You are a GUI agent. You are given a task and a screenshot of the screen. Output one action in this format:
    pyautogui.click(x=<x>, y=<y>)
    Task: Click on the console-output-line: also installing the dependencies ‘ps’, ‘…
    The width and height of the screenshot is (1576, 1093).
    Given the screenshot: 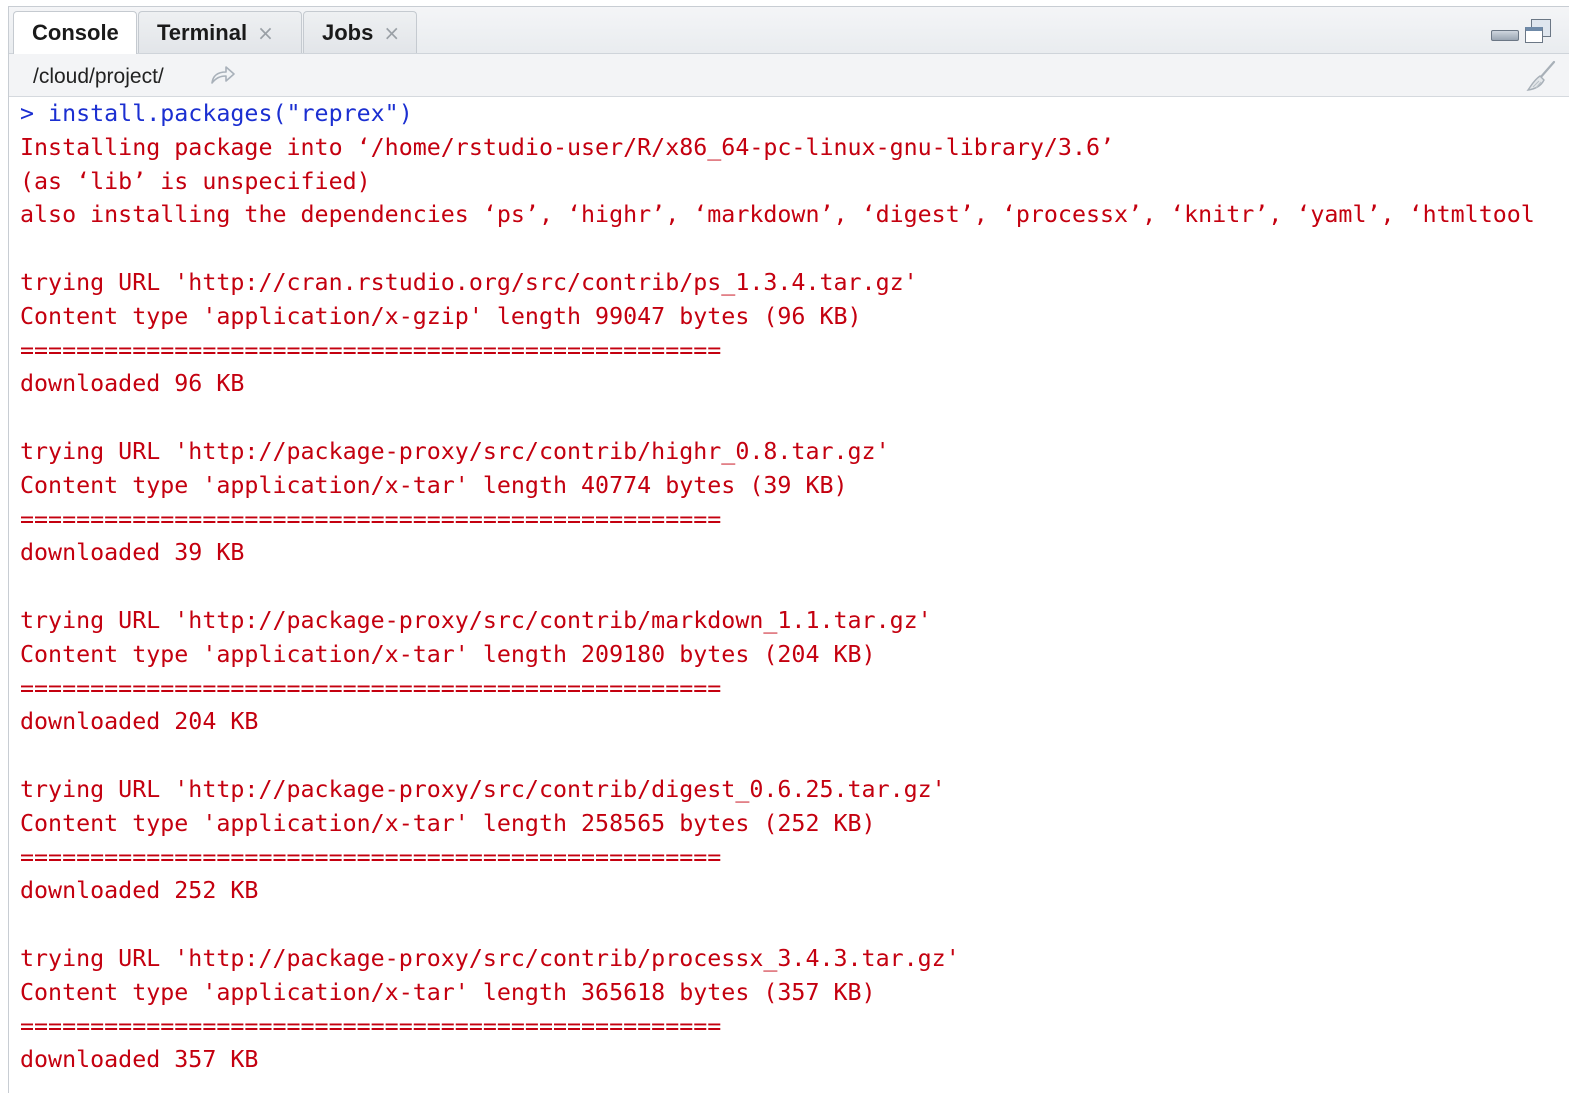 What is the action you would take?
    pyautogui.click(x=777, y=215)
    